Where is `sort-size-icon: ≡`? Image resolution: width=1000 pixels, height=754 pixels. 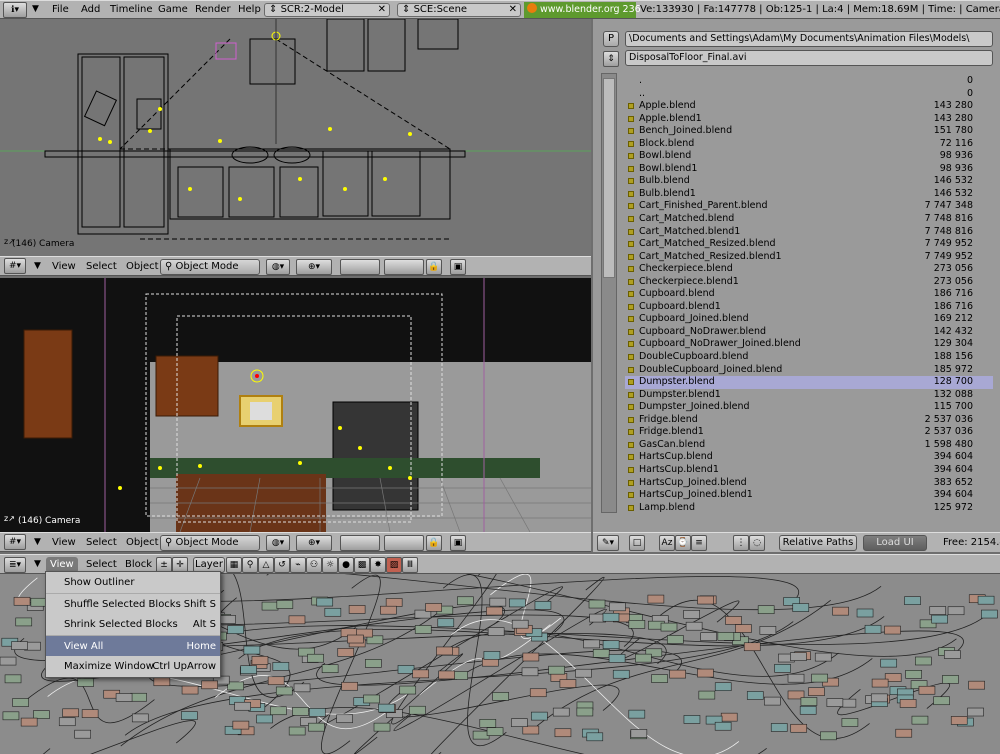
sort-size-icon: ≡ is located at coordinates (699, 543).